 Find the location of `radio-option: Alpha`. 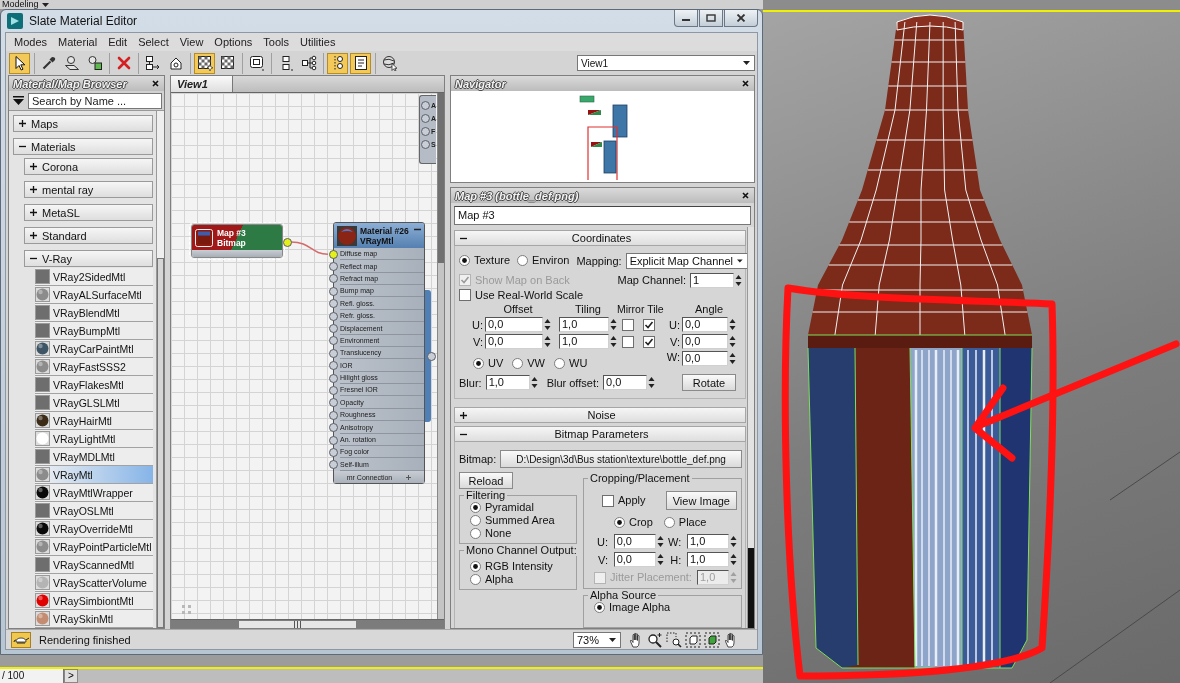

radio-option: Alpha is located at coordinates (519, 579).